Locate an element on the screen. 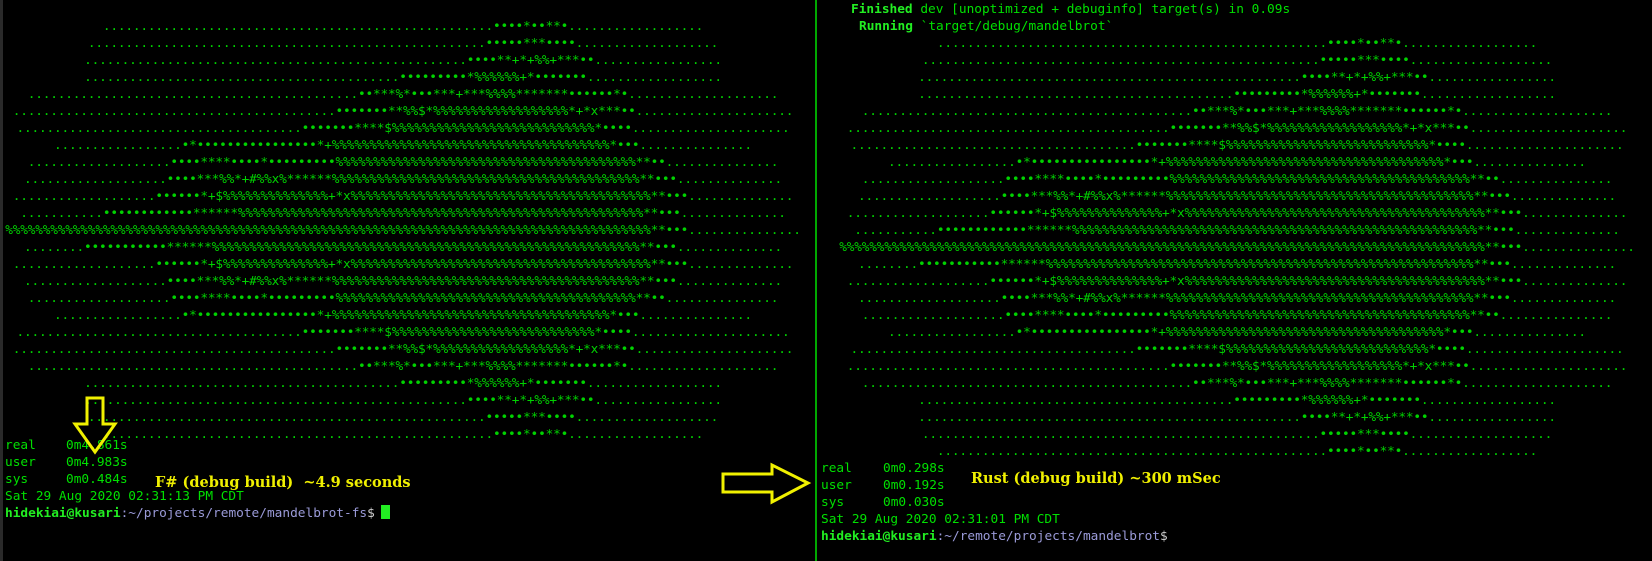 This screenshot has height=561, width=1652. cargo-running-line: Running `target/debug/mandelbrot` is located at coordinates (986, 26).